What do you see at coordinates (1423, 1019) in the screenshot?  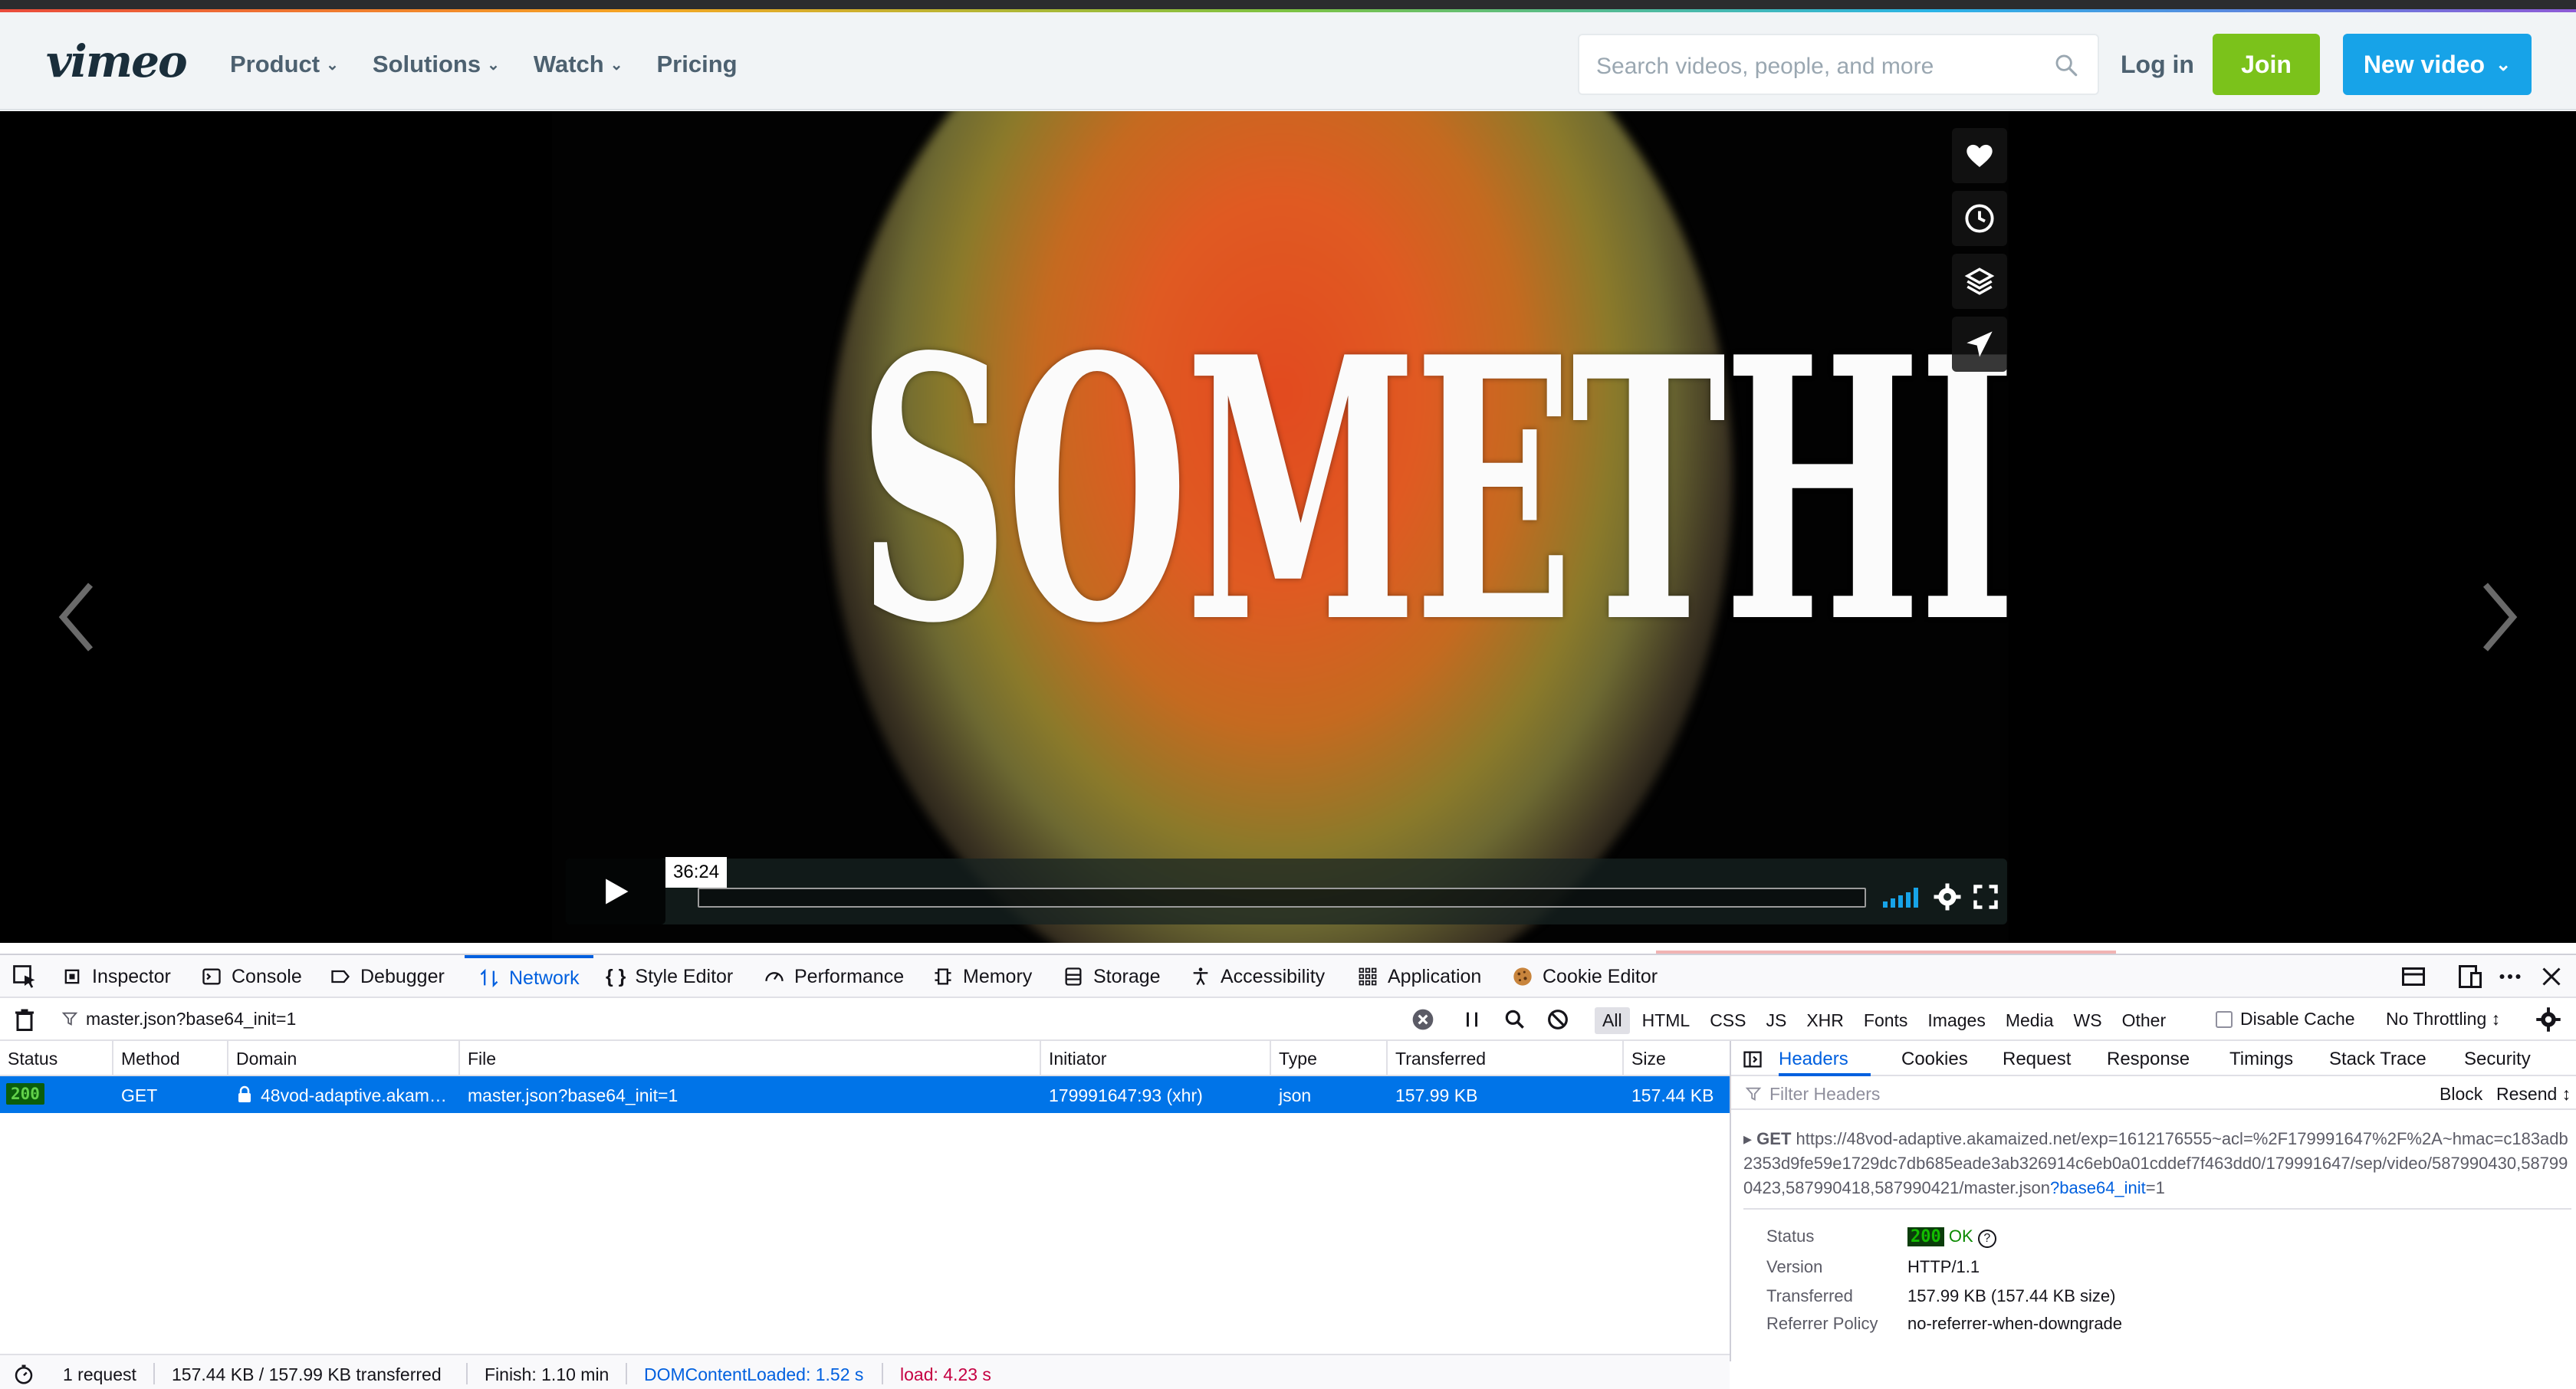 I see `clear-filter-icon` at bounding box center [1423, 1019].